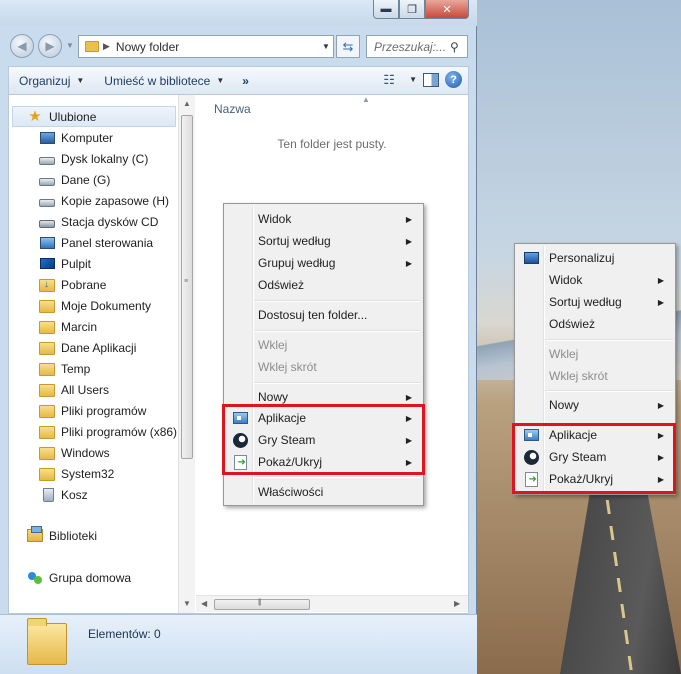 This screenshot has width=681, height=674. What do you see at coordinates (324, 263) in the screenshot?
I see `menu-item-group-by: Grupuj według ▶` at bounding box center [324, 263].